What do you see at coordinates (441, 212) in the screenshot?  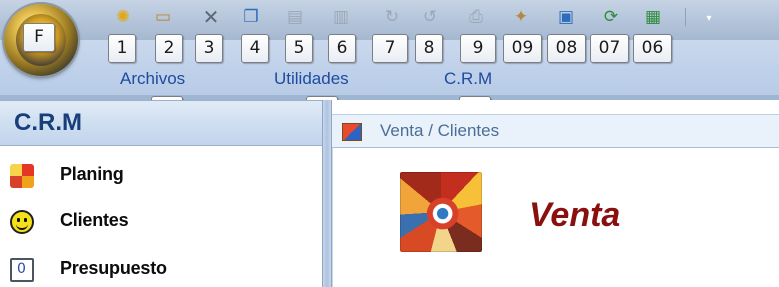 I see `venta-logo-image` at bounding box center [441, 212].